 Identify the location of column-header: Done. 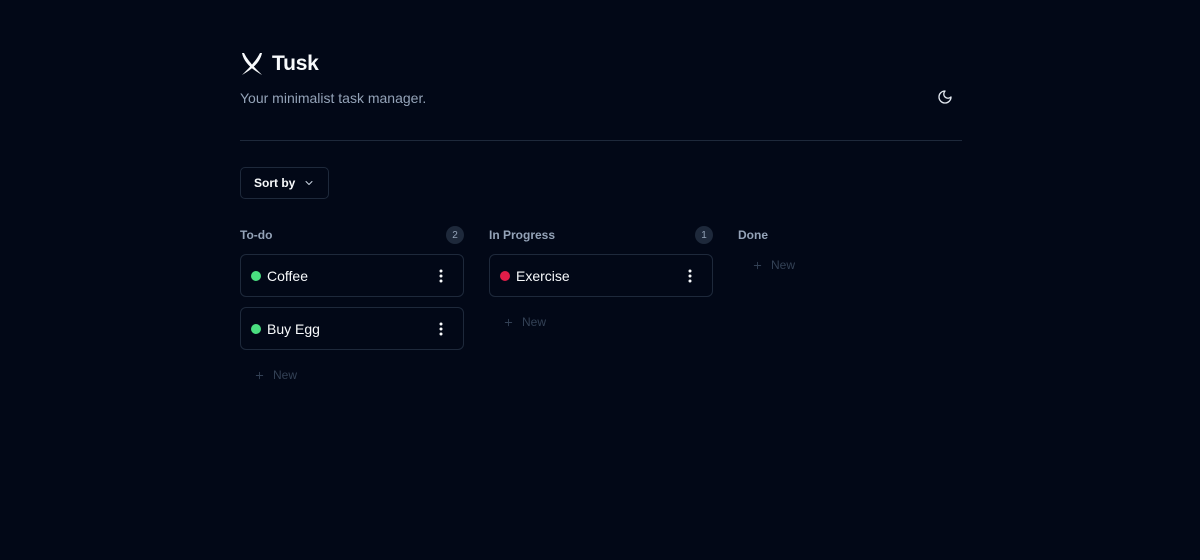
(850, 235).